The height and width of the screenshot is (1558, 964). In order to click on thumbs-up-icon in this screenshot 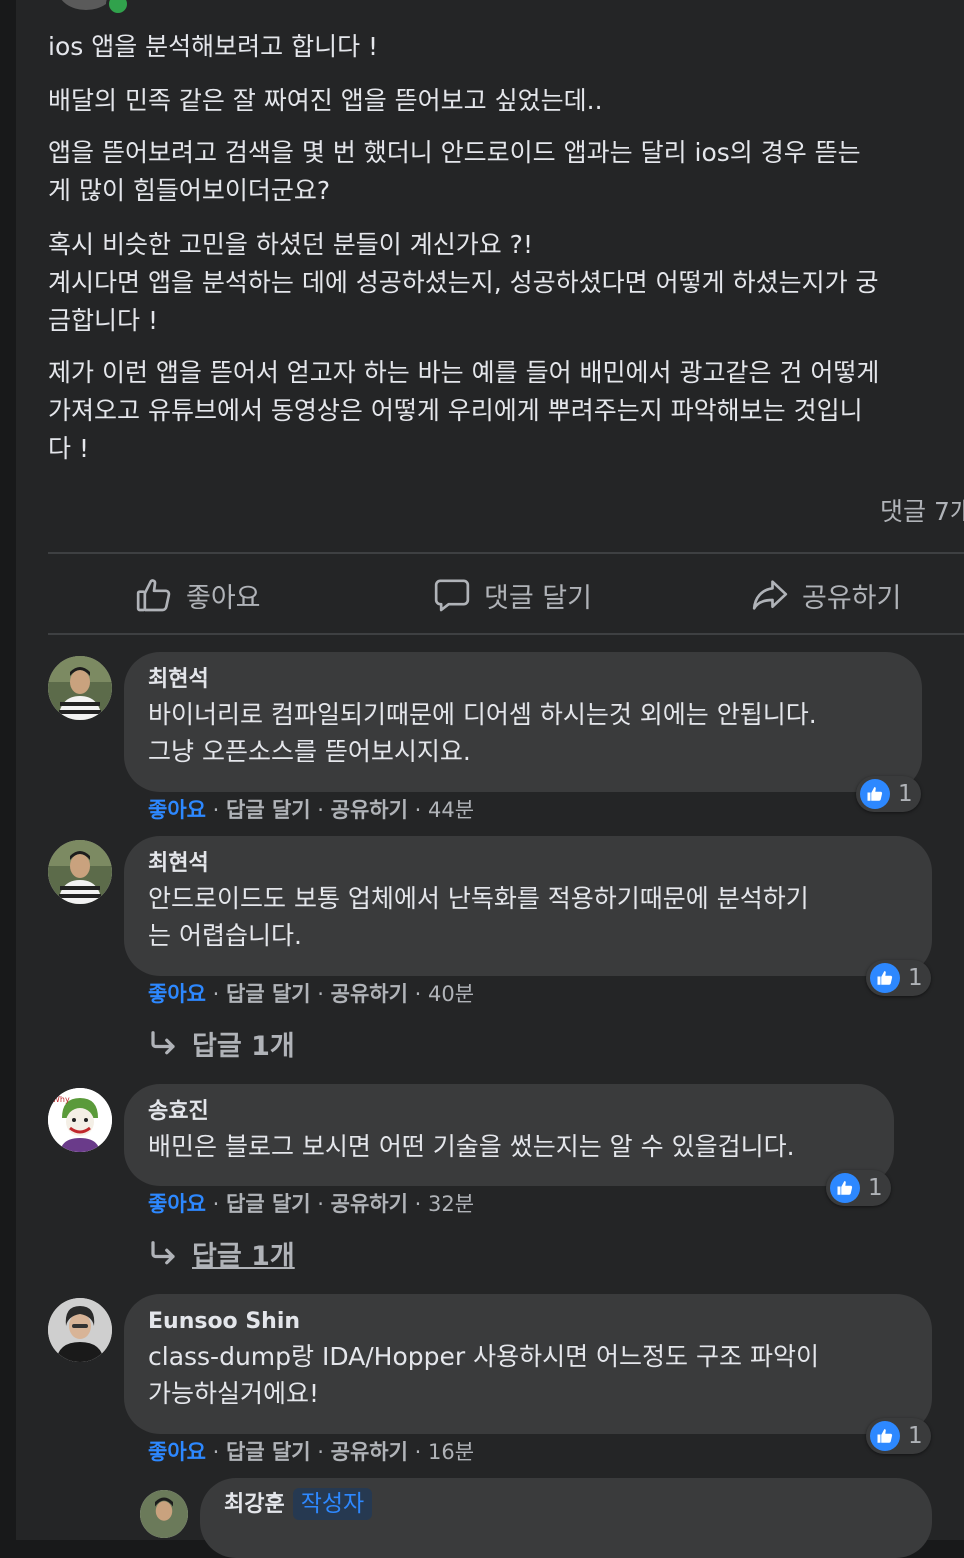, I will do `click(153, 595)`.